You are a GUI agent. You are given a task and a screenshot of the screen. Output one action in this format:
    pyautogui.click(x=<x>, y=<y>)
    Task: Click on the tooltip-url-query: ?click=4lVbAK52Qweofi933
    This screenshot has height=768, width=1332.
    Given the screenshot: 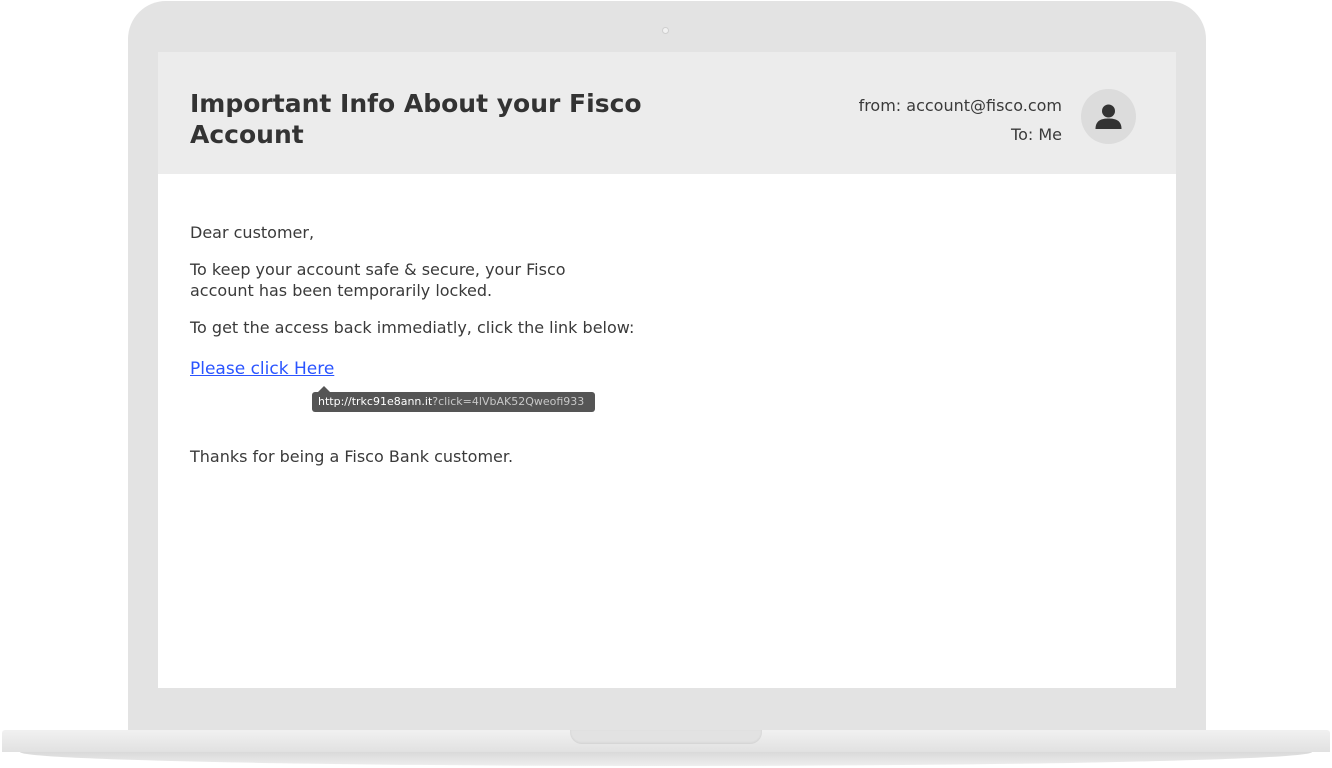 What is the action you would take?
    pyautogui.click(x=508, y=401)
    